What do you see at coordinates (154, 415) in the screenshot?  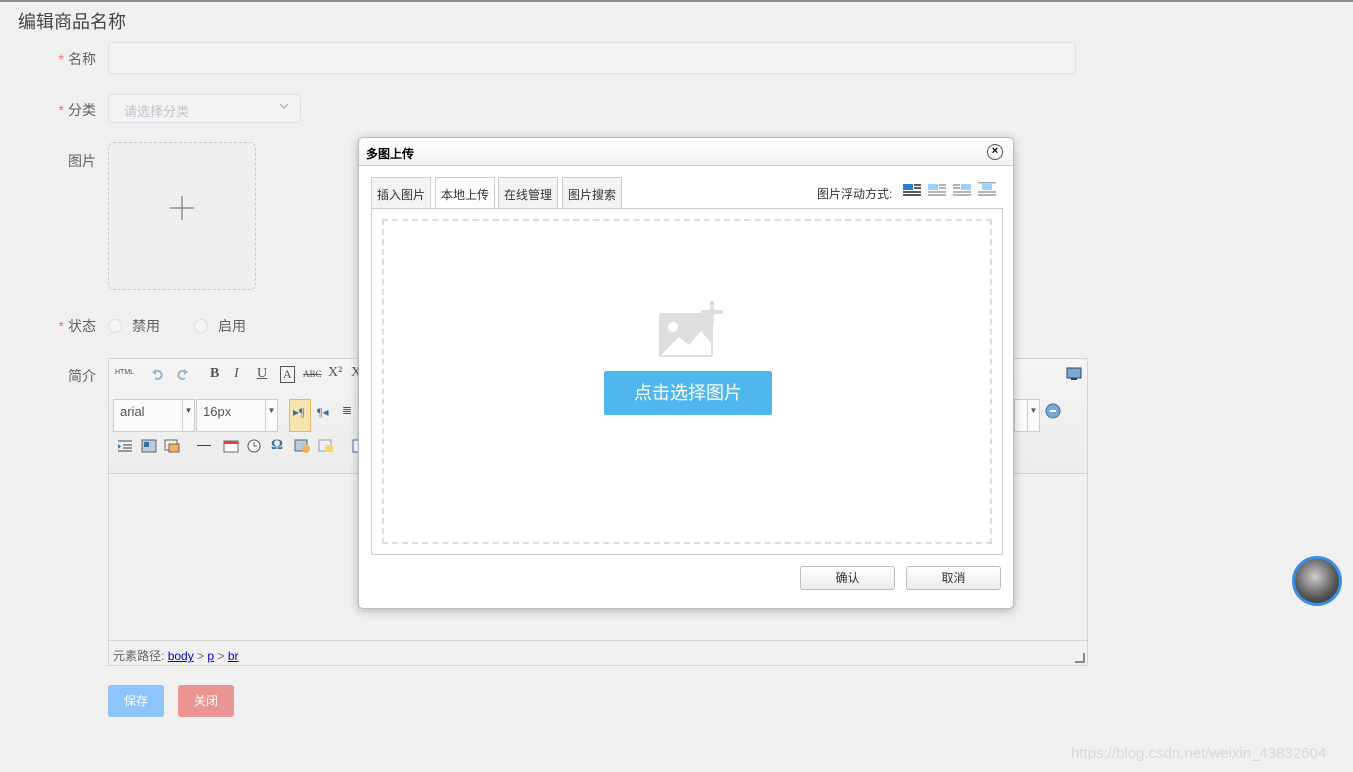 I see `font-family-select: arial ▼` at bounding box center [154, 415].